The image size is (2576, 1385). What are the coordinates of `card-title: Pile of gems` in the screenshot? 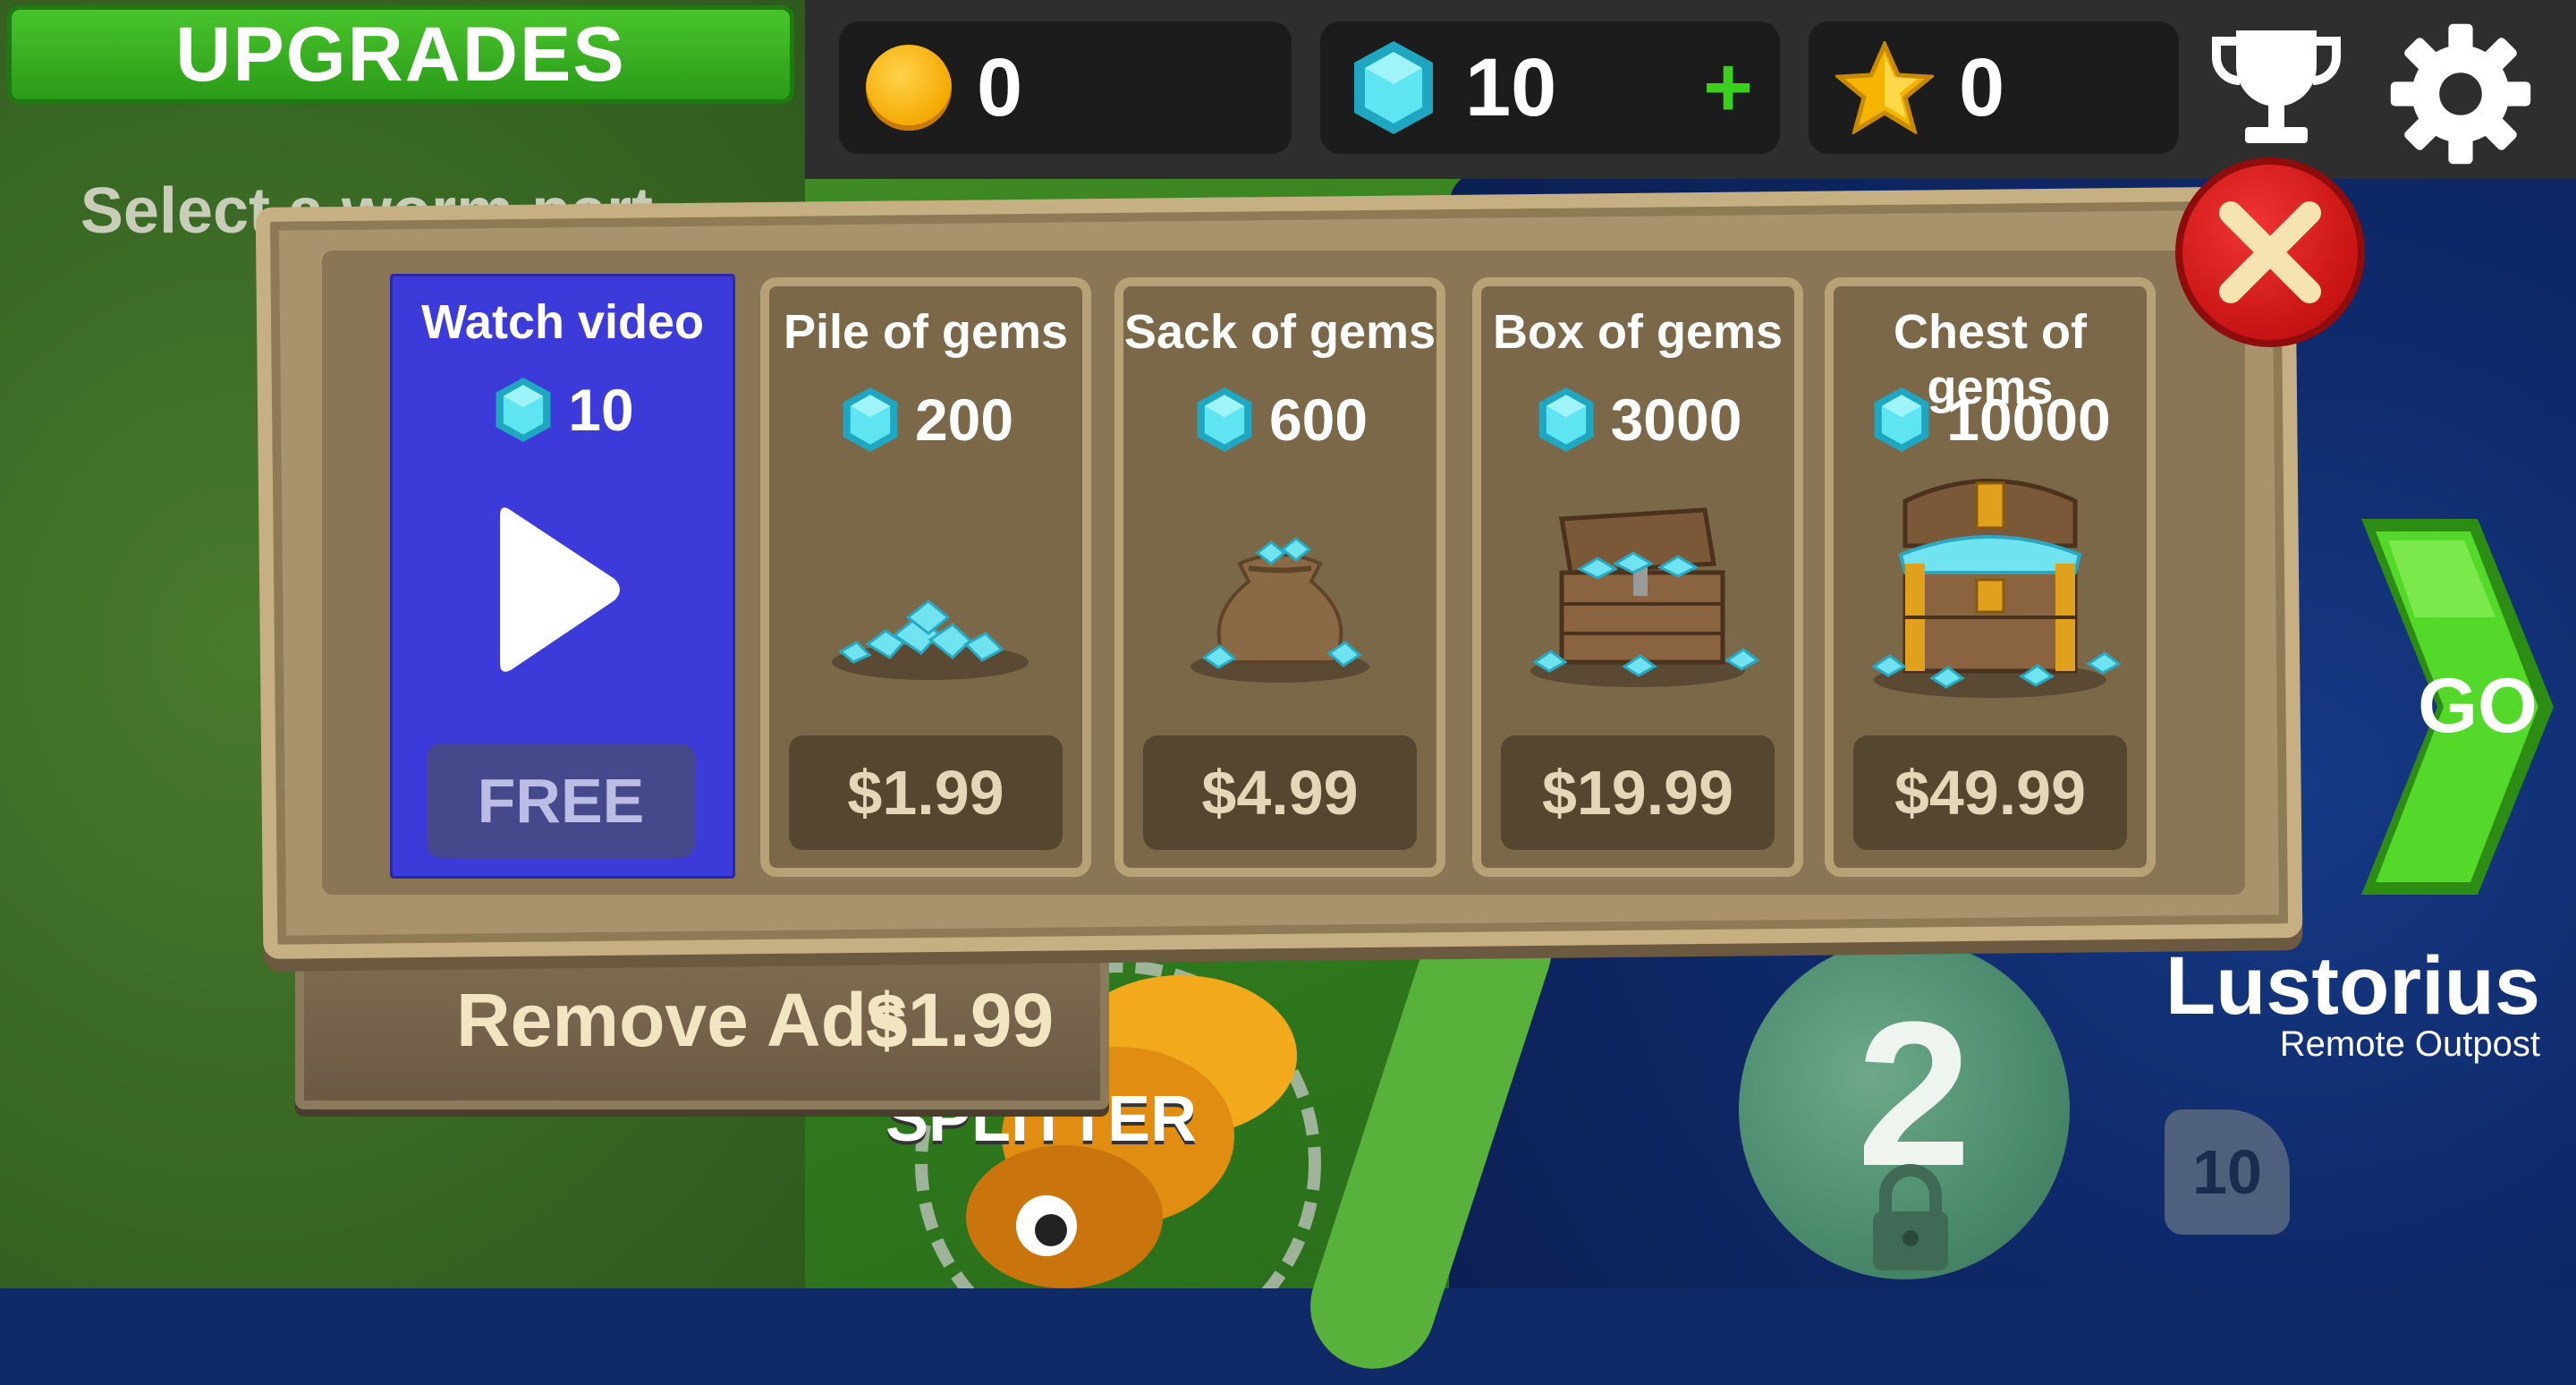 It's located at (926, 332).